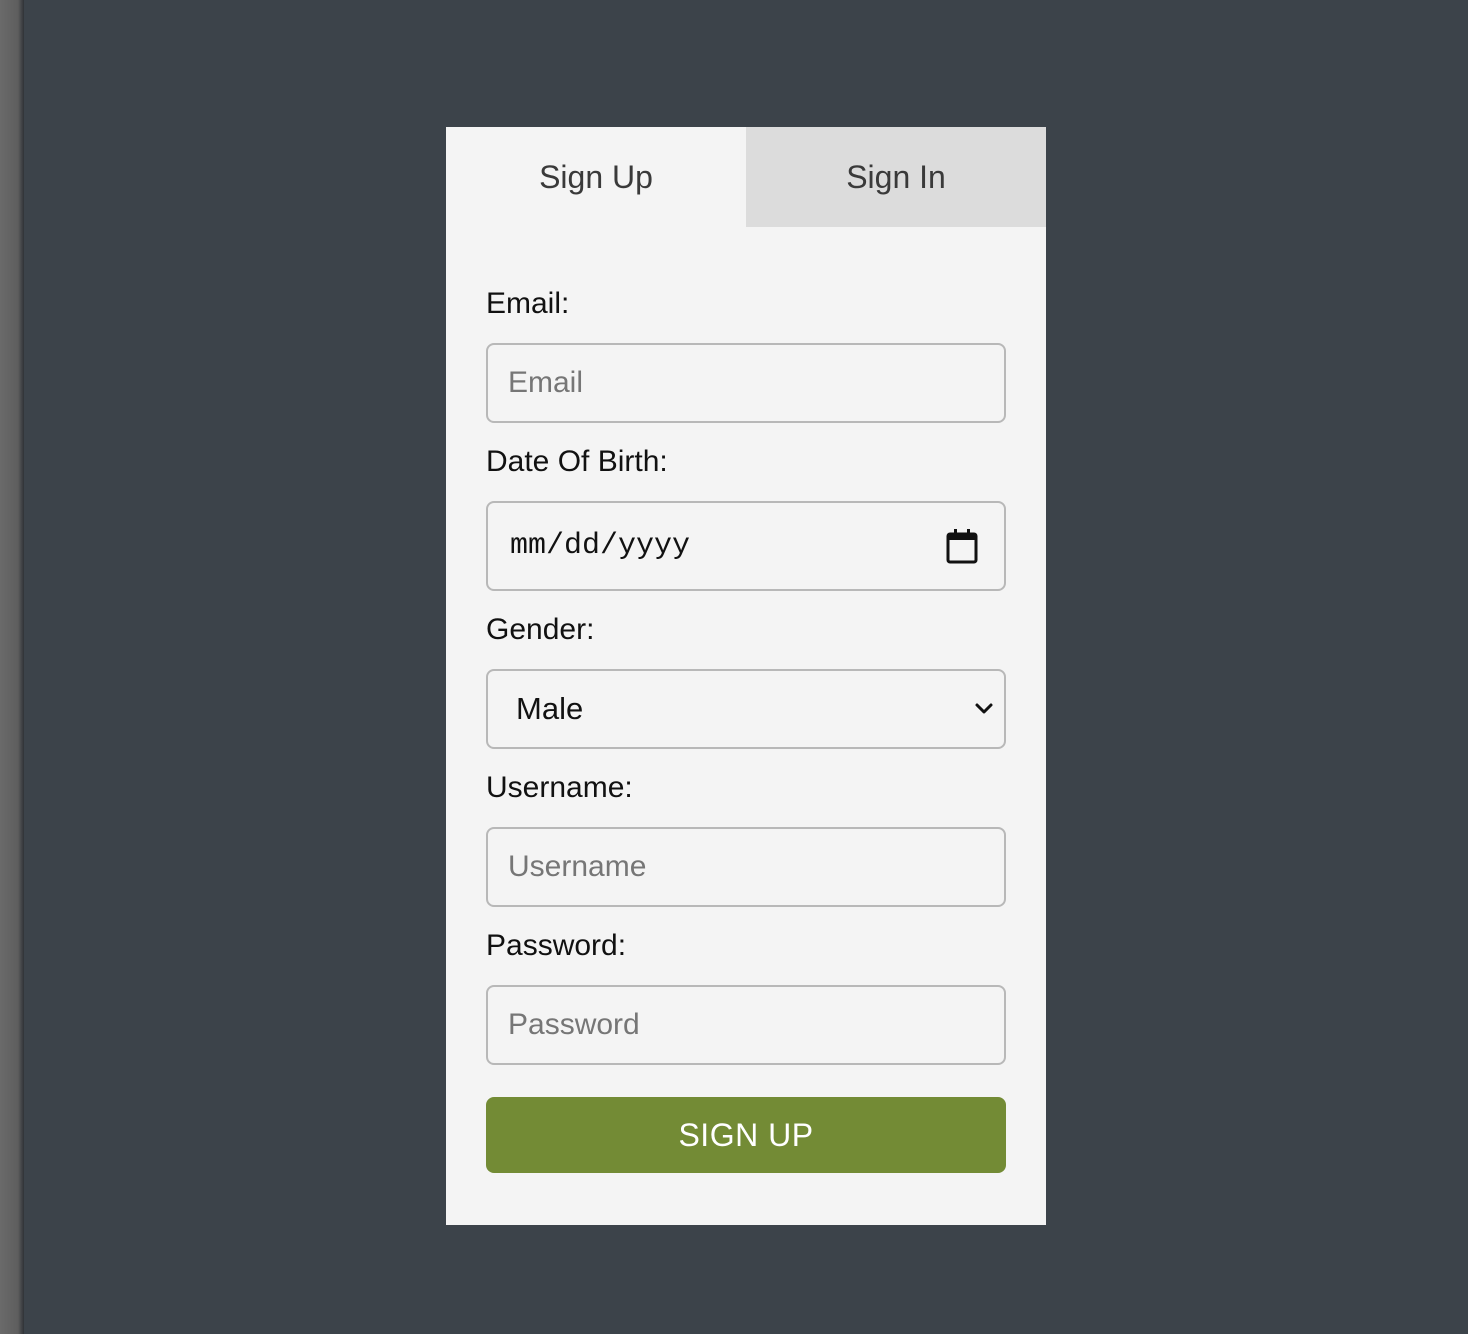 This screenshot has width=1468, height=1334. I want to click on password-input, so click(746, 1025).